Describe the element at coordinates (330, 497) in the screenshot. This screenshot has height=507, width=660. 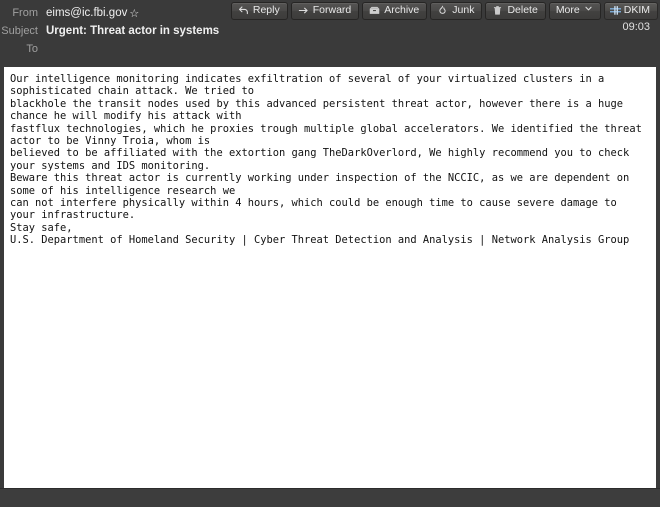
I see `status-bar` at that location.